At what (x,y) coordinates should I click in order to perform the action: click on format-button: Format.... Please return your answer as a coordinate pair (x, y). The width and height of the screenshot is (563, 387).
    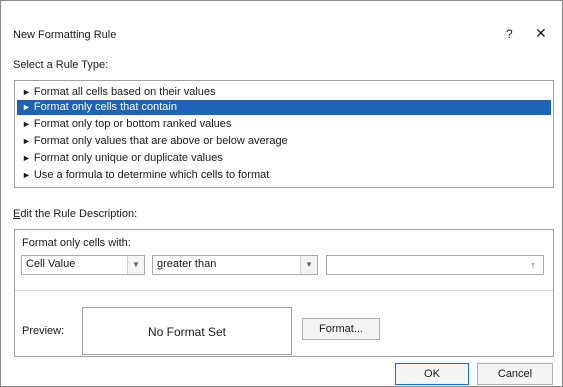
    Looking at the image, I should click on (341, 329).